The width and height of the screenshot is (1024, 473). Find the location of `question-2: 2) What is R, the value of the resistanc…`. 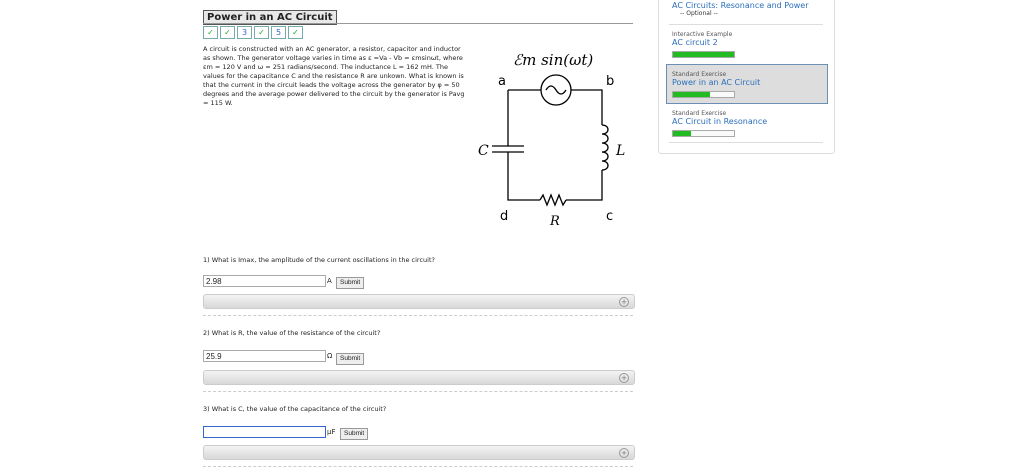

question-2: 2) What is R, the value of the resistanc… is located at coordinates (292, 333).